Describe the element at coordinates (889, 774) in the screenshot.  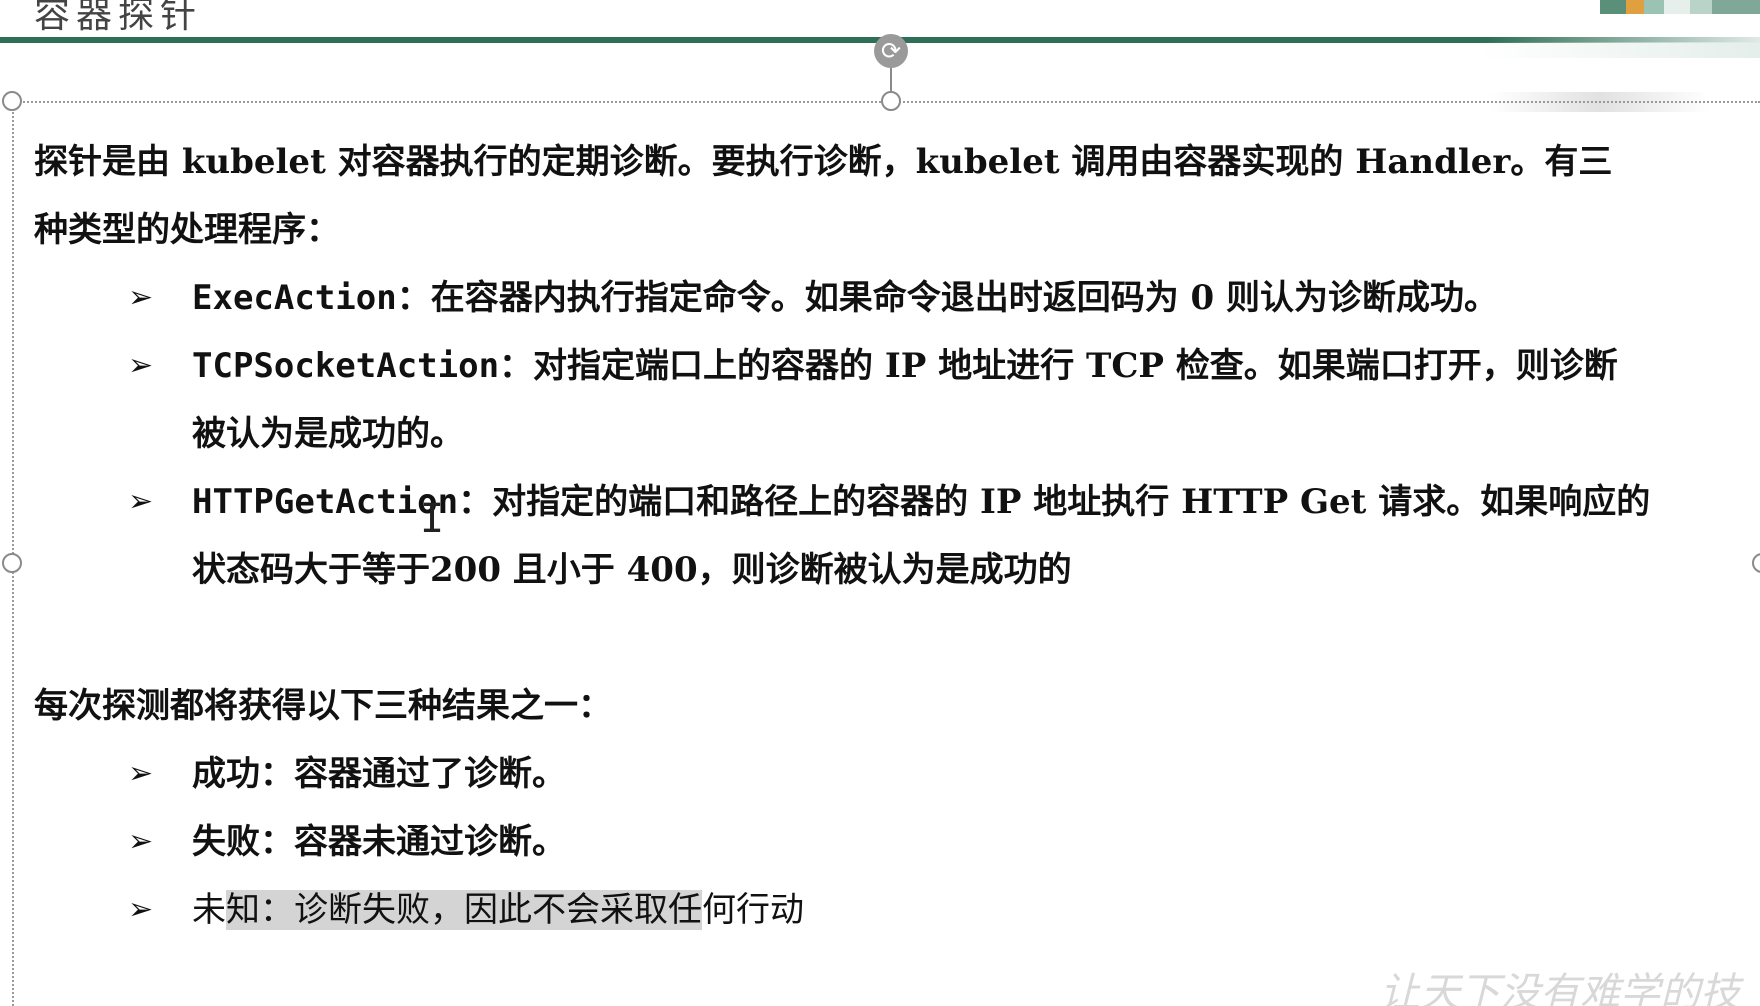
I see `result-item-success: ➢ 成功：容器通过了诊断。` at that location.